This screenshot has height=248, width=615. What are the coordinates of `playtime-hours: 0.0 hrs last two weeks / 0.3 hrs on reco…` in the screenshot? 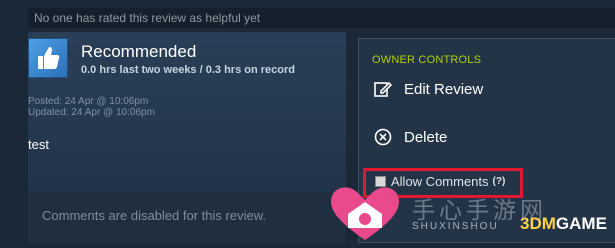 It's located at (188, 70).